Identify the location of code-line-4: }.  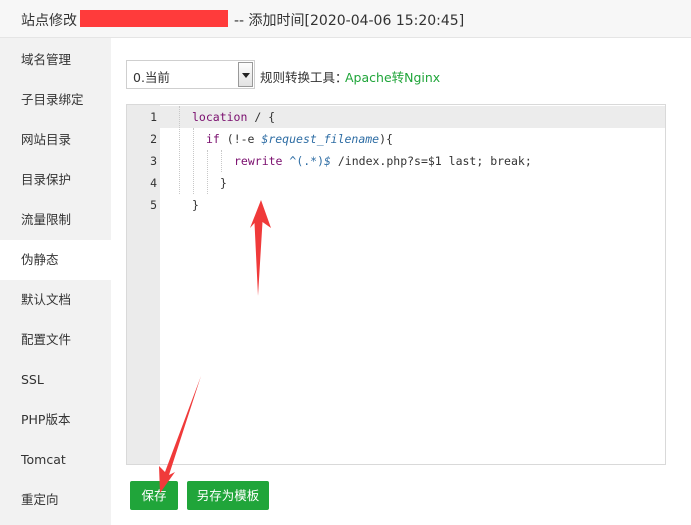
(223, 183).